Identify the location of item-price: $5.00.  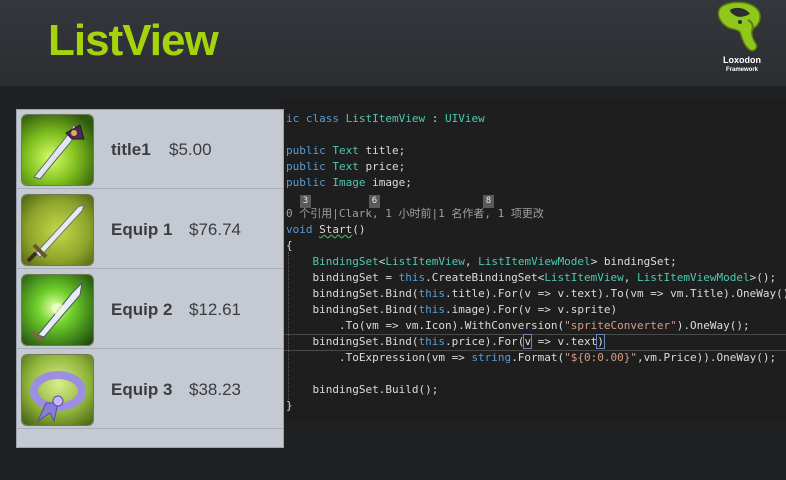
(190, 149).